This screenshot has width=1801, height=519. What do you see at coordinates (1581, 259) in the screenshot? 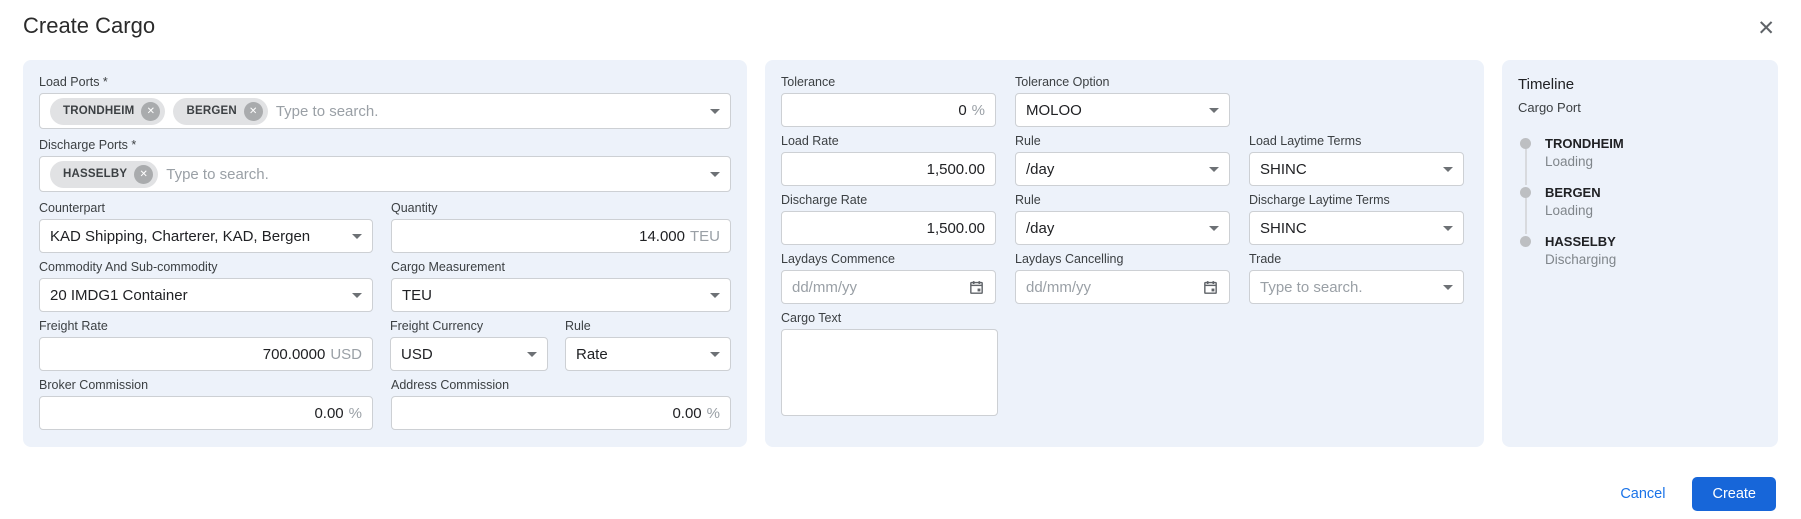
I see `timeline-activity: Discharging` at bounding box center [1581, 259].